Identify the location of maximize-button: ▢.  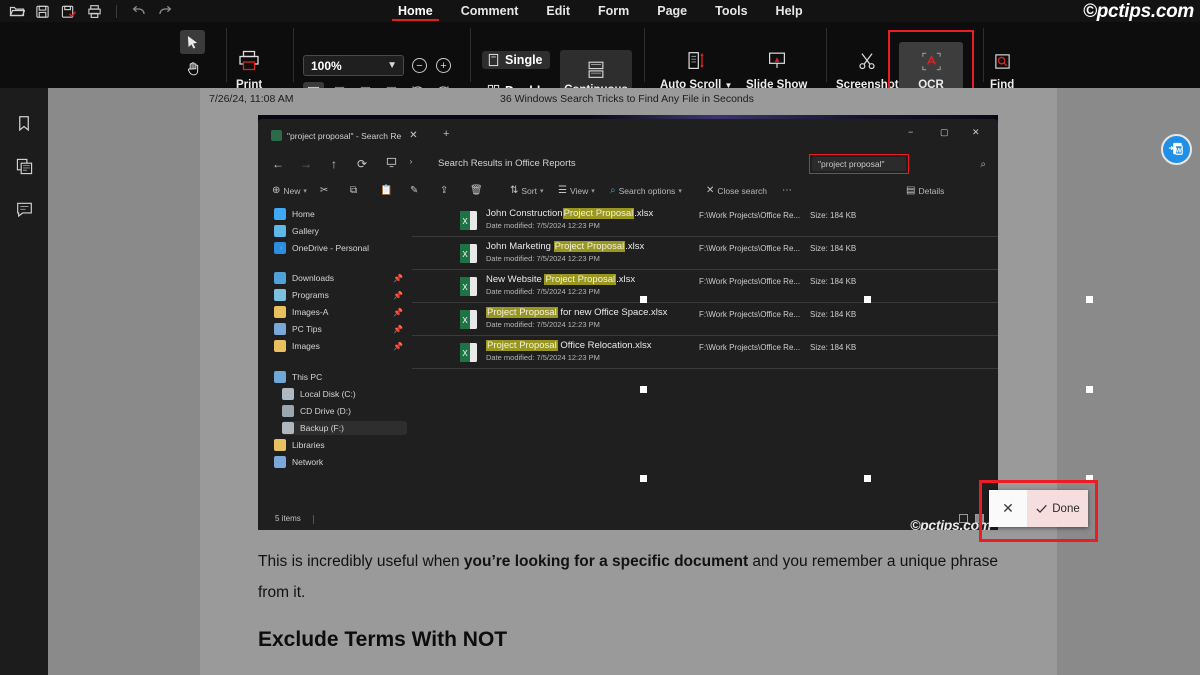
(944, 132).